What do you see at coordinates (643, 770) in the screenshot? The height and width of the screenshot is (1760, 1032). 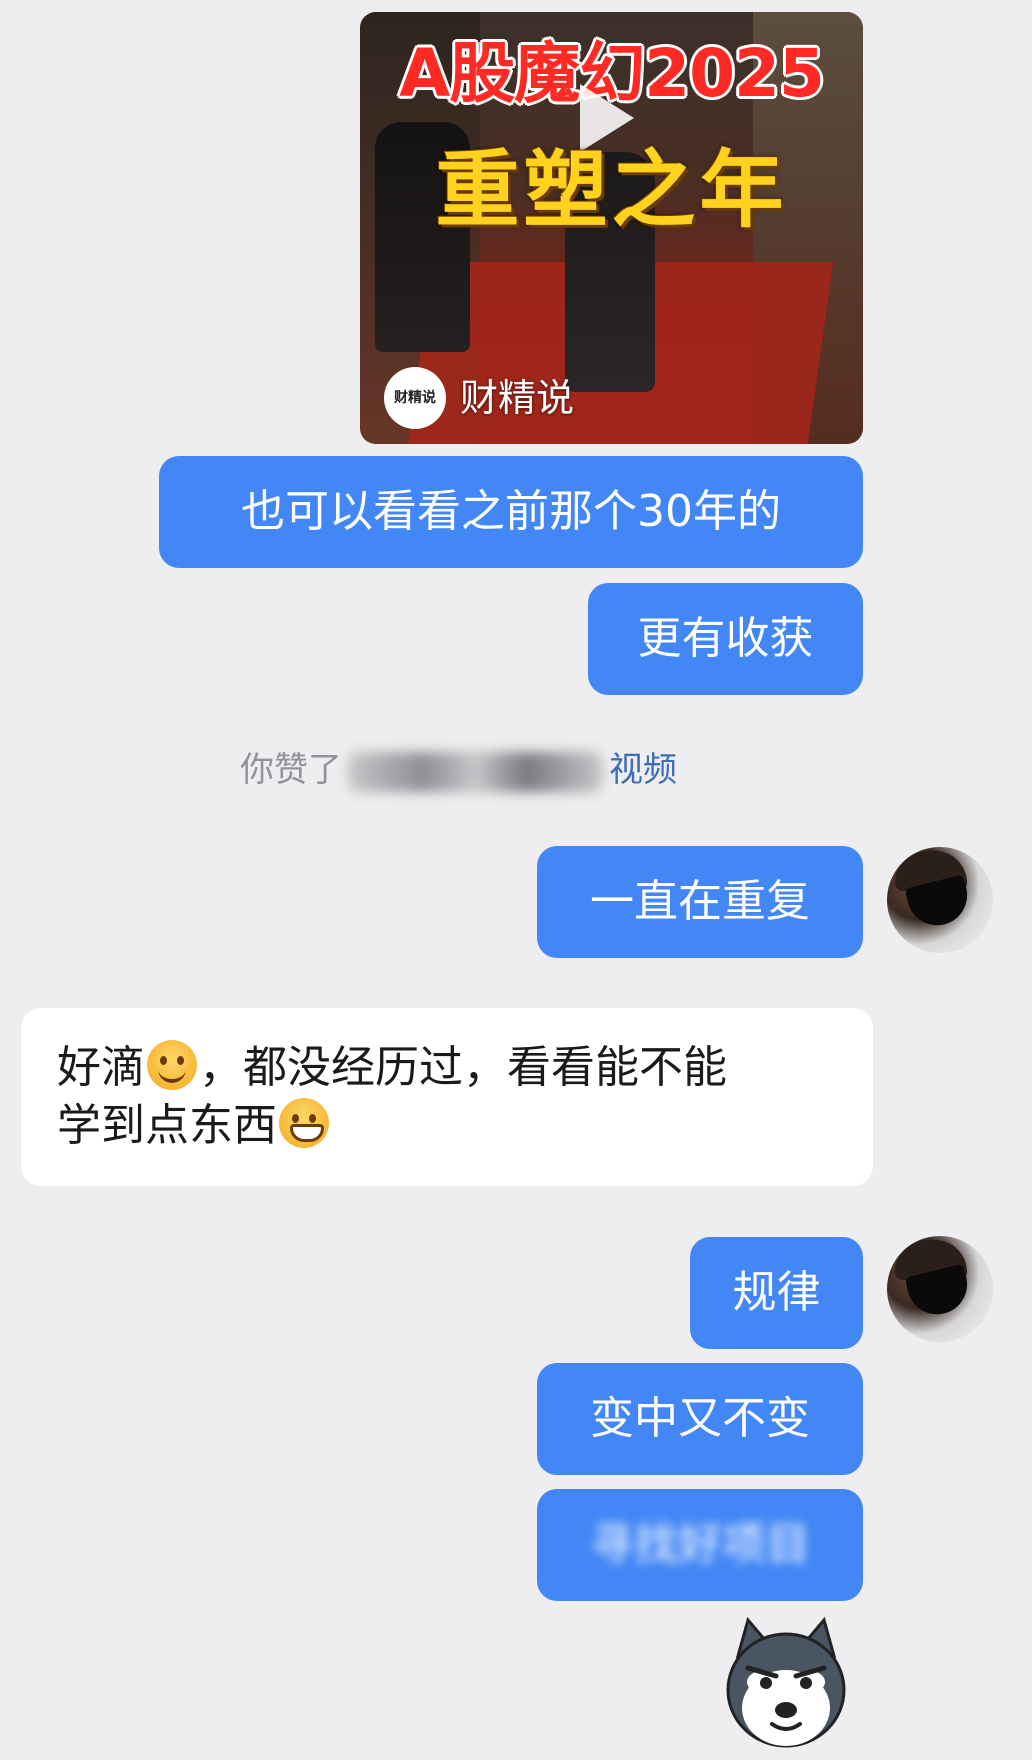 I see `notice-video-link: 视频` at bounding box center [643, 770].